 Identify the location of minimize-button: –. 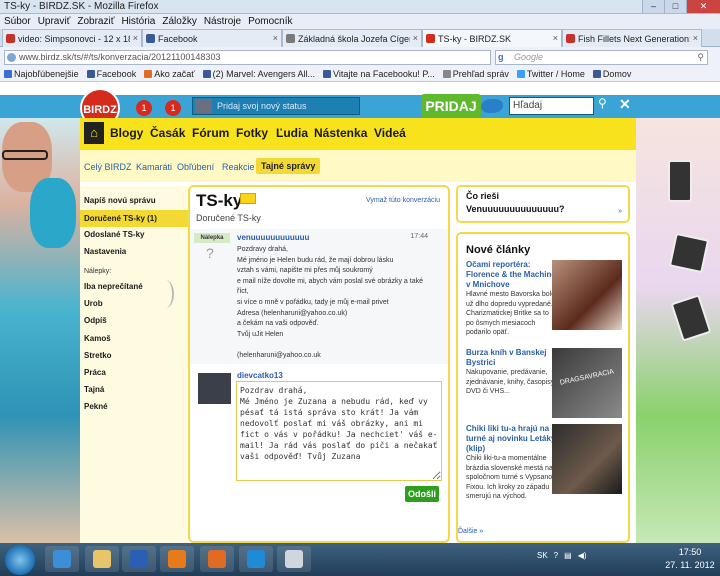
(653, 6).